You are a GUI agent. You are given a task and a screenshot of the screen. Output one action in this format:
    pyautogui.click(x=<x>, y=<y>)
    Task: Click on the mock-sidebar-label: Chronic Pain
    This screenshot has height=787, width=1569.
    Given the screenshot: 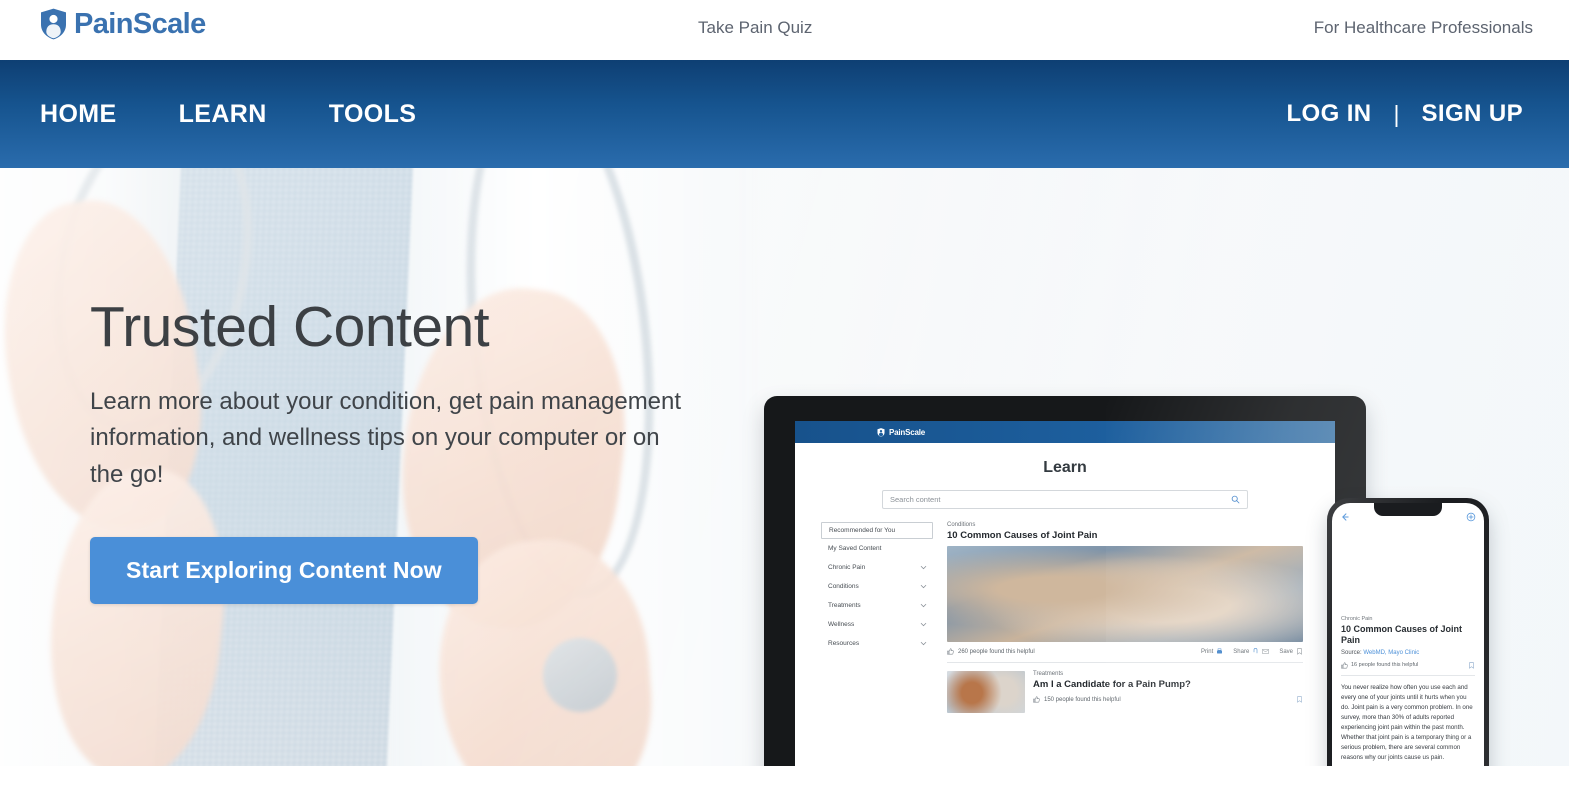 What is the action you would take?
    pyautogui.click(x=847, y=567)
    